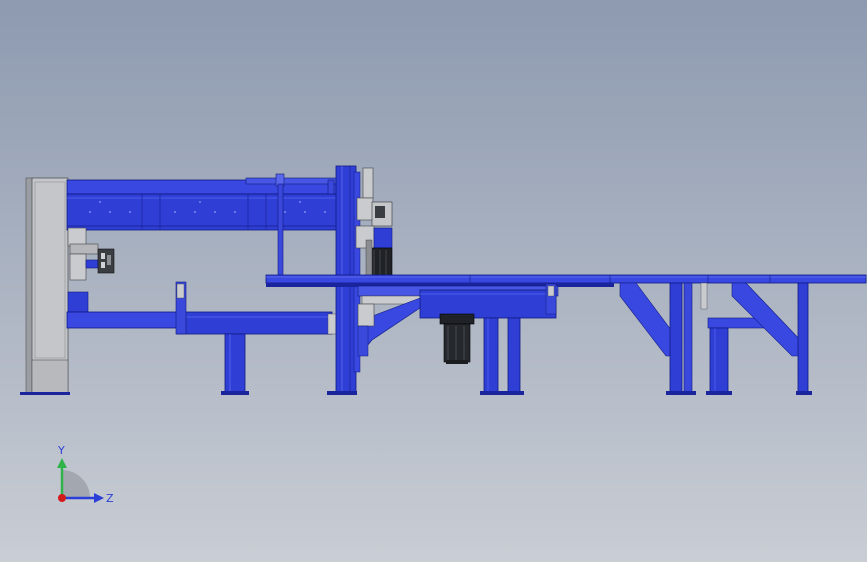 The width and height of the screenshot is (867, 562). What do you see at coordinates (566, 280) in the screenshot?
I see `worktable-top` at bounding box center [566, 280].